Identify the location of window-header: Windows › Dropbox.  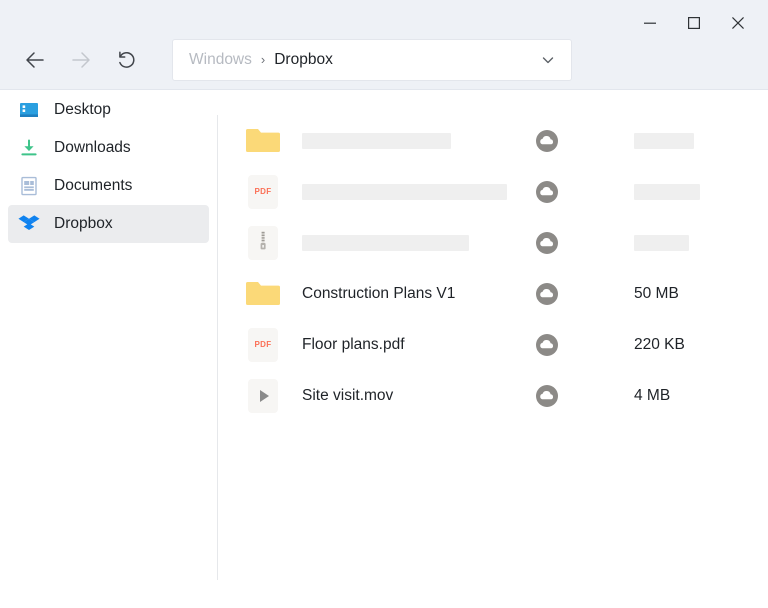
(384, 45).